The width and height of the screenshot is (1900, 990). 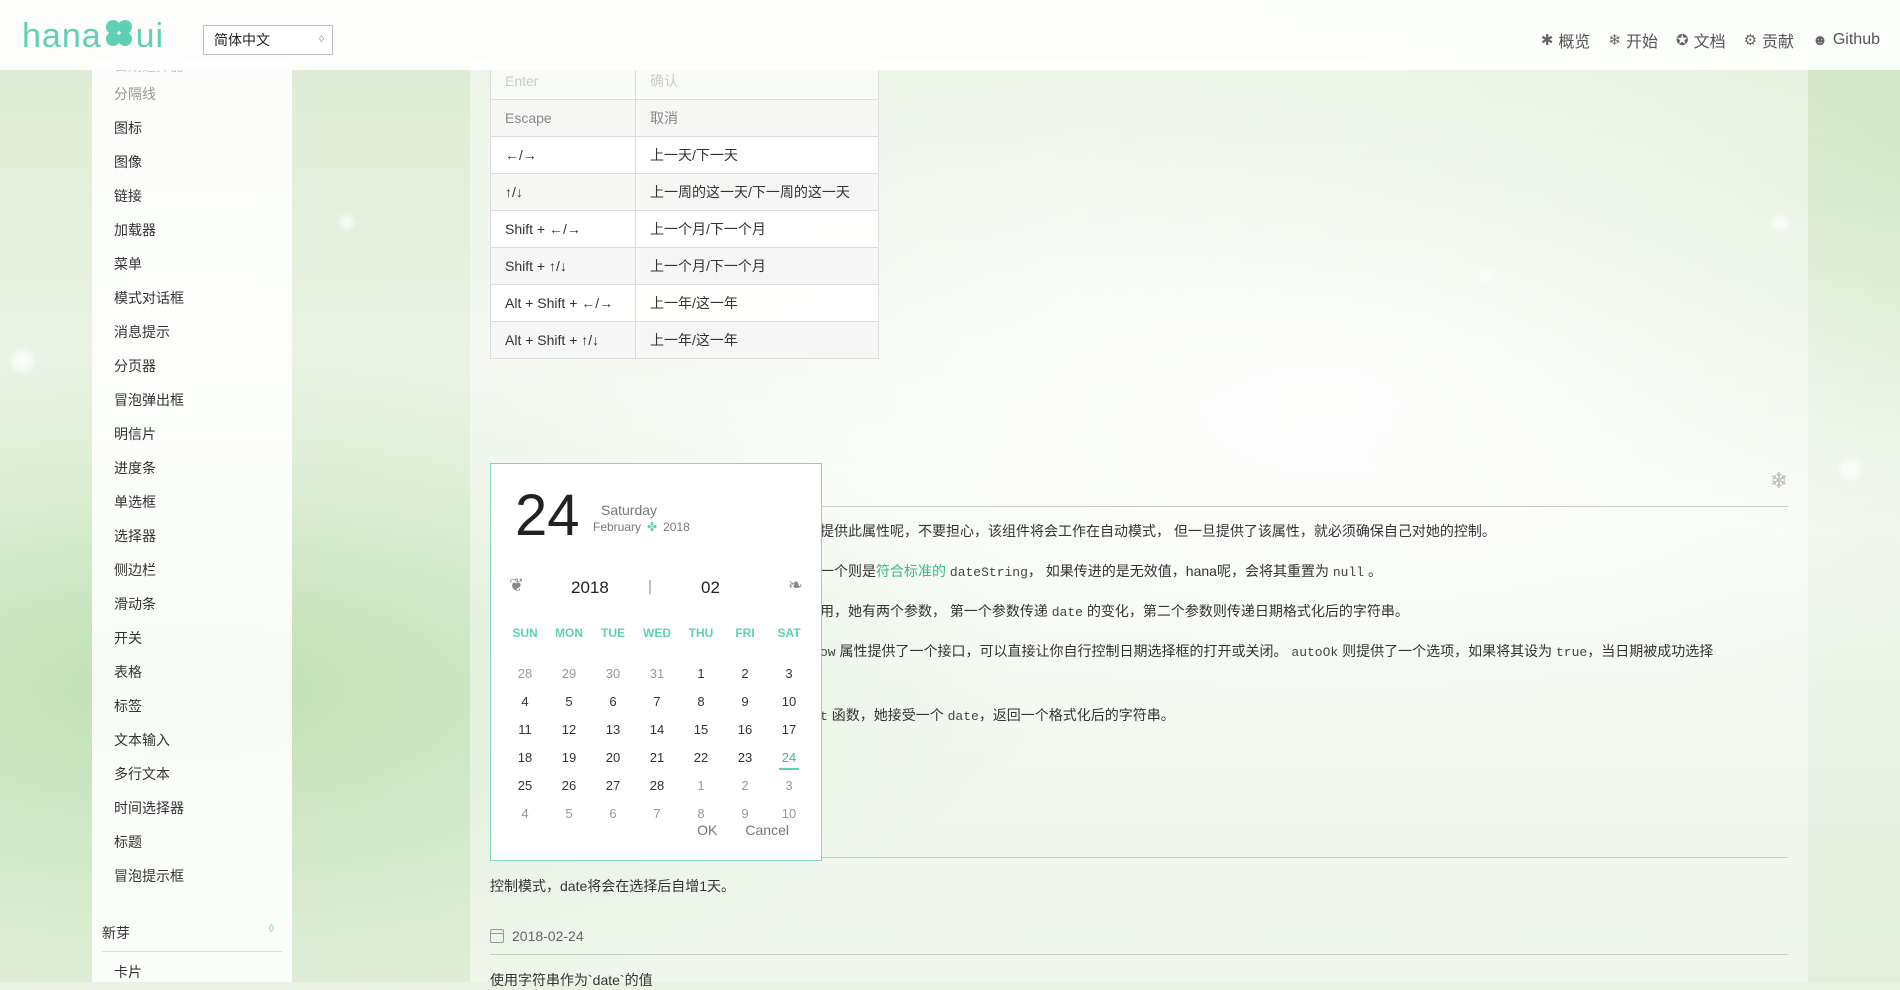 I want to click on calendar-day: 16, so click(x=745, y=734).